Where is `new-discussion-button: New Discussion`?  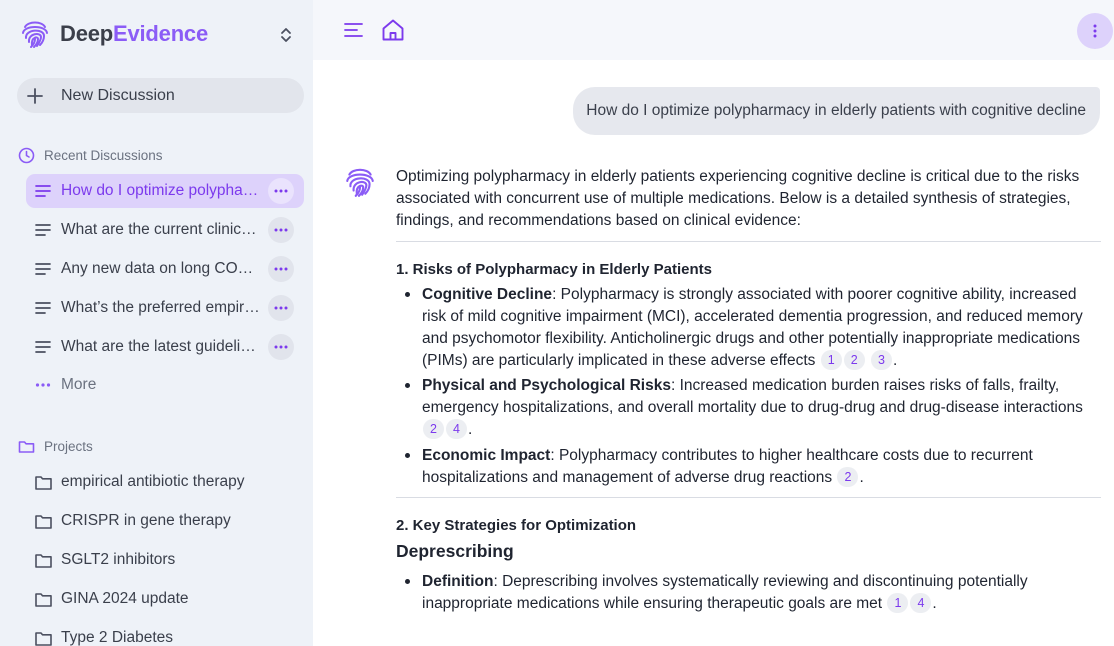
new-discussion-button: New Discussion is located at coordinates (160, 95).